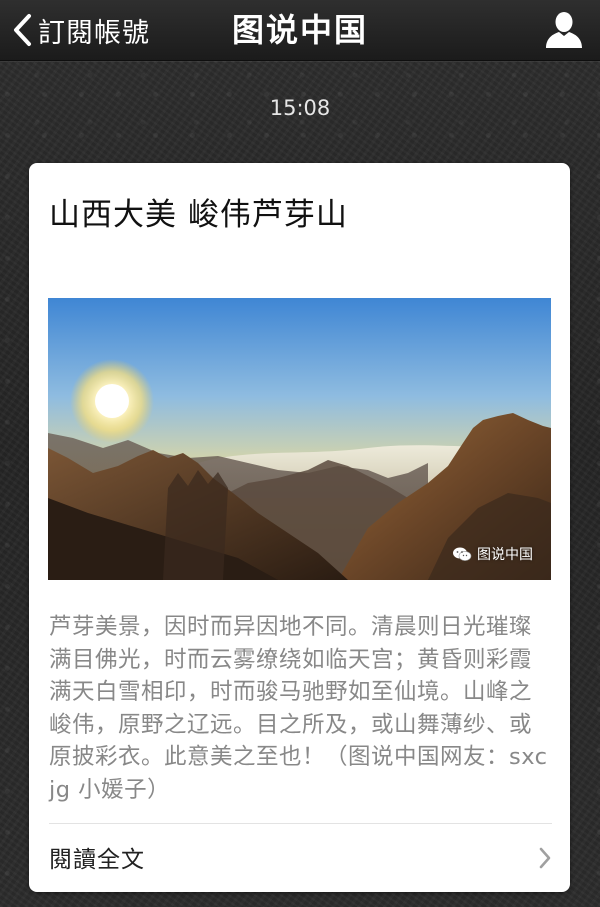 This screenshot has width=600, height=907. Describe the element at coordinates (299, 211) in the screenshot. I see `article-title: 山西大美 峻伟芦芽山` at that location.